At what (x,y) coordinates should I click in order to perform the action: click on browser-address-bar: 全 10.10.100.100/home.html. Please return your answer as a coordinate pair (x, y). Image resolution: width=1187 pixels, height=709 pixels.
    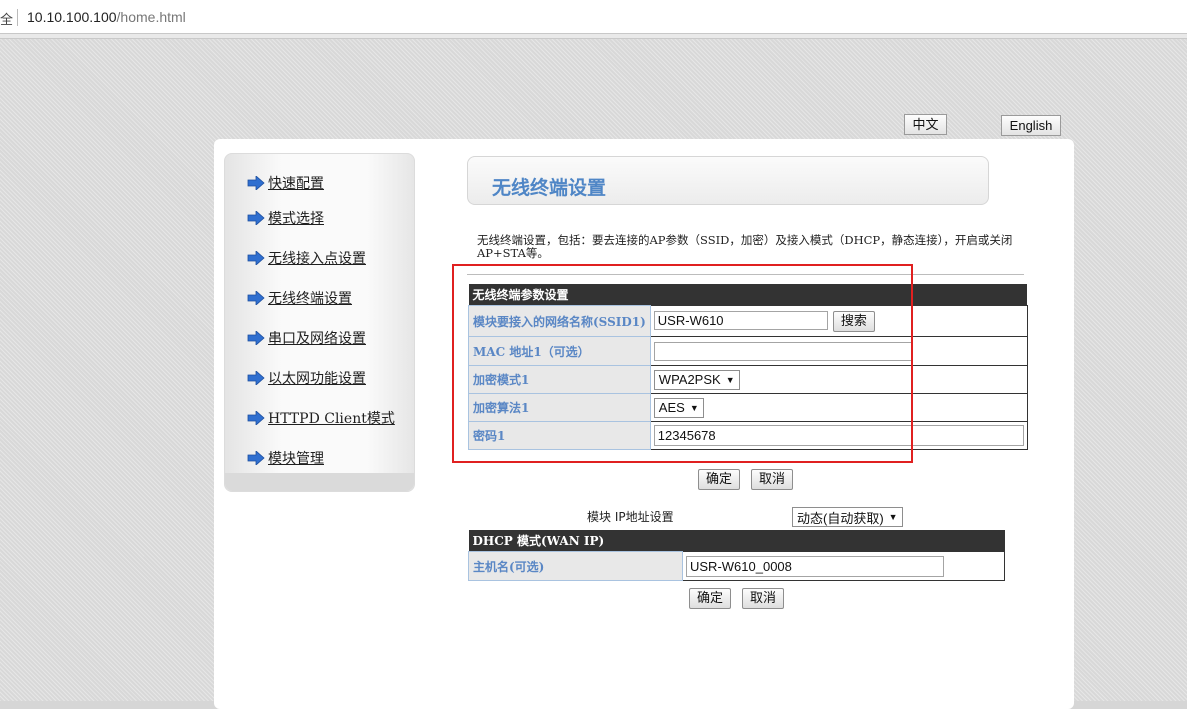
    Looking at the image, I should click on (593, 17).